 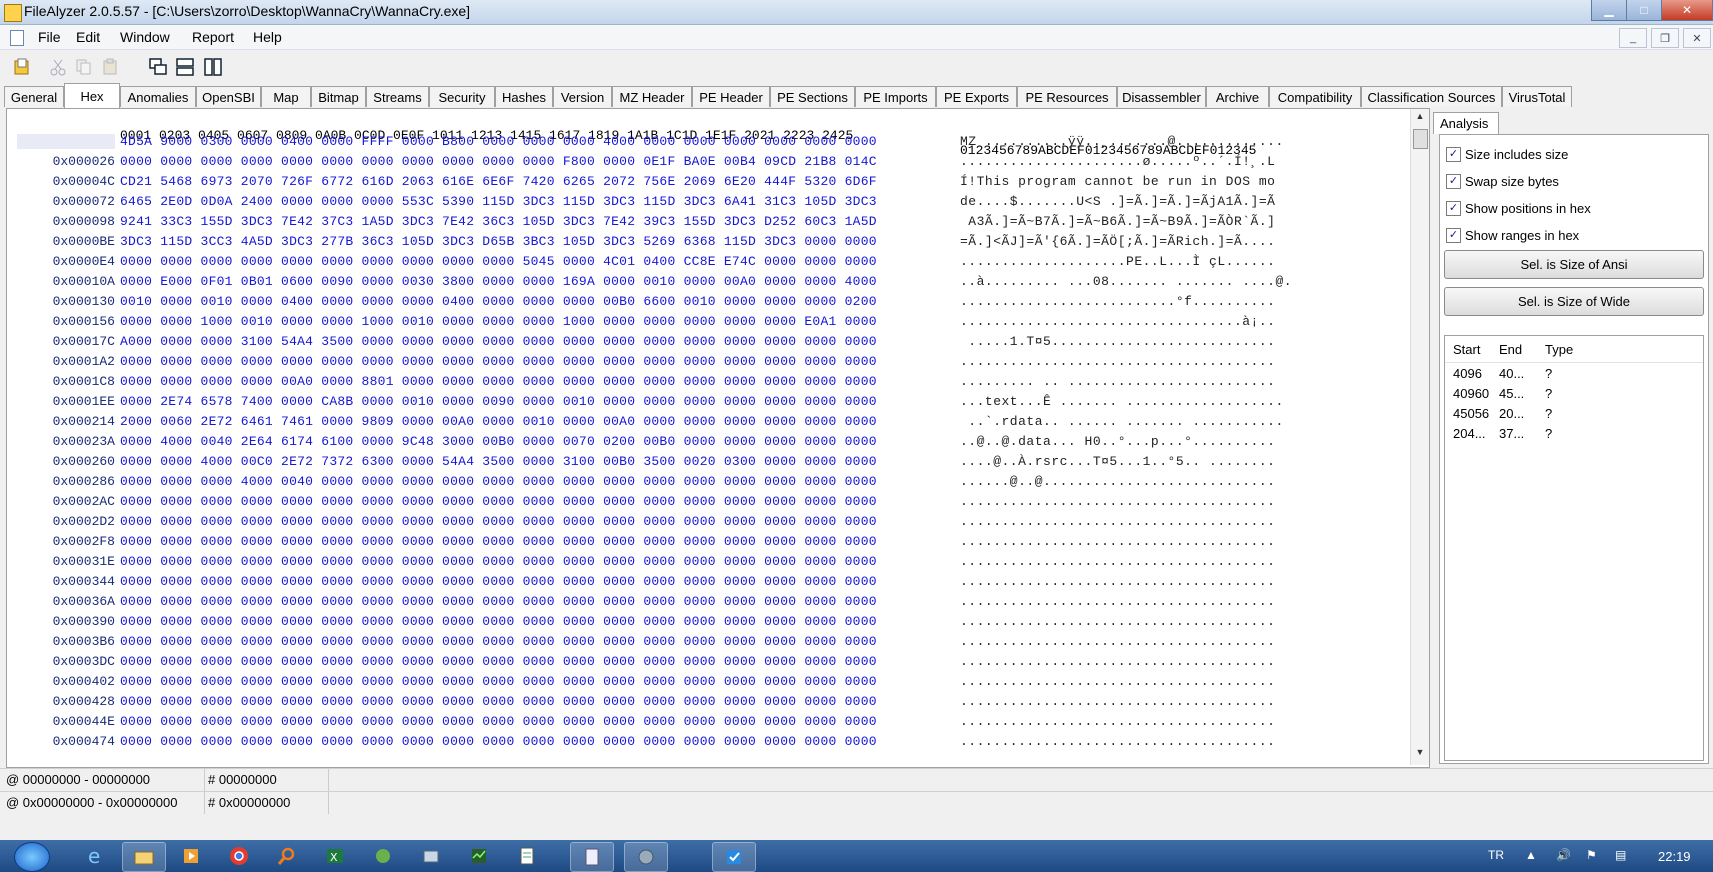 What do you see at coordinates (335, 856) in the screenshot?
I see `excel-icon: X` at bounding box center [335, 856].